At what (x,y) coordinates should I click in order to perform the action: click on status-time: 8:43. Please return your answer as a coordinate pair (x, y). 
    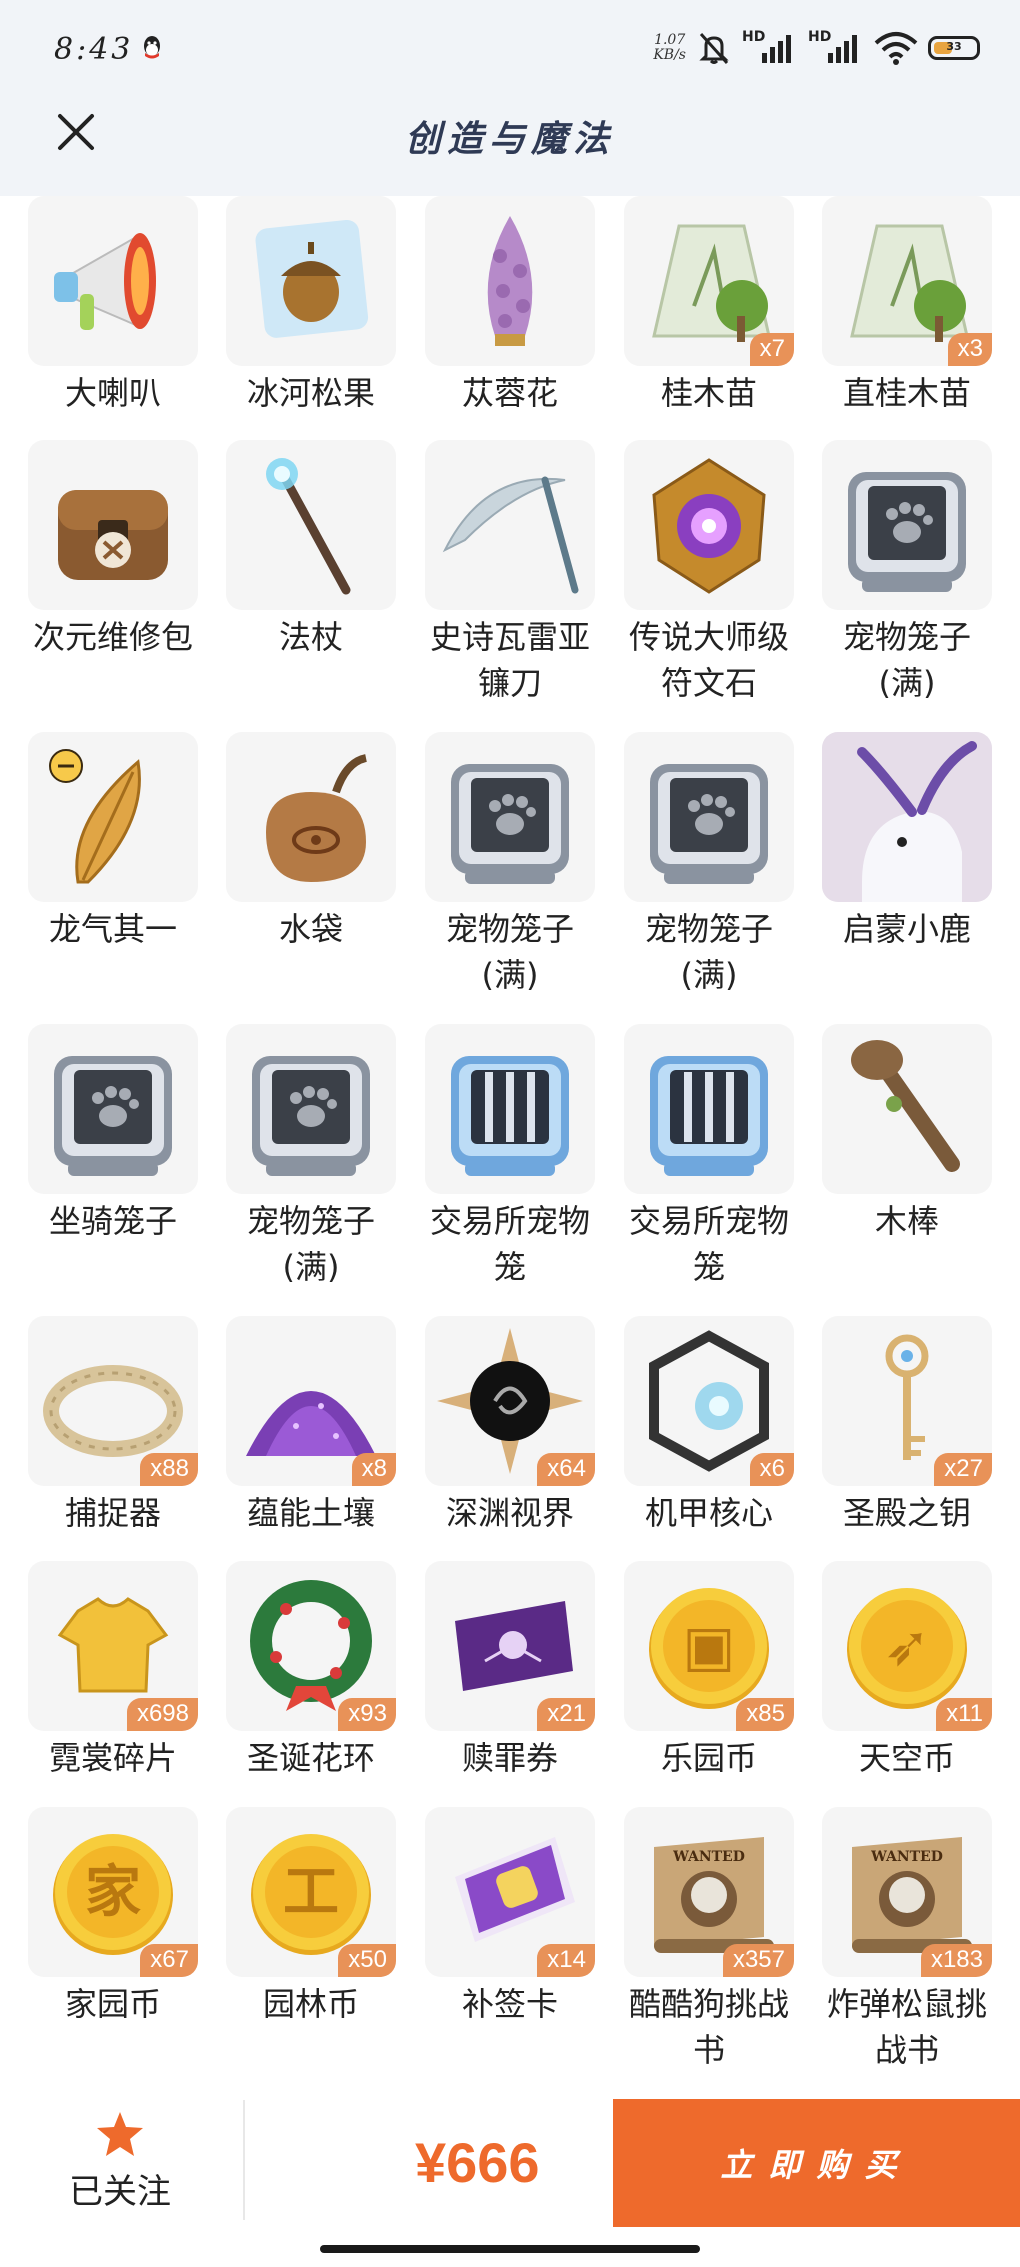
    Looking at the image, I should click on (94, 49).